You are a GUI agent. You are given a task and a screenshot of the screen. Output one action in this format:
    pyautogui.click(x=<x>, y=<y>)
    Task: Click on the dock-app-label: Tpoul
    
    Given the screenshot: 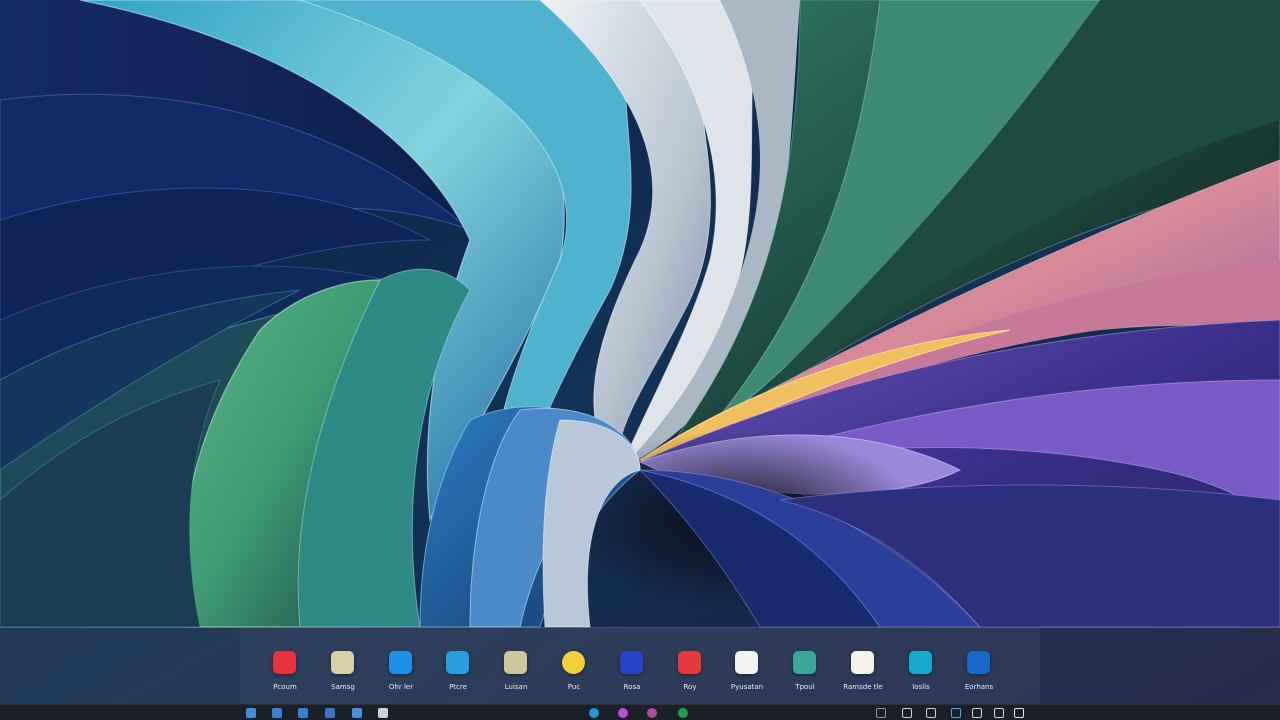 What is the action you would take?
    pyautogui.click(x=805, y=687)
    